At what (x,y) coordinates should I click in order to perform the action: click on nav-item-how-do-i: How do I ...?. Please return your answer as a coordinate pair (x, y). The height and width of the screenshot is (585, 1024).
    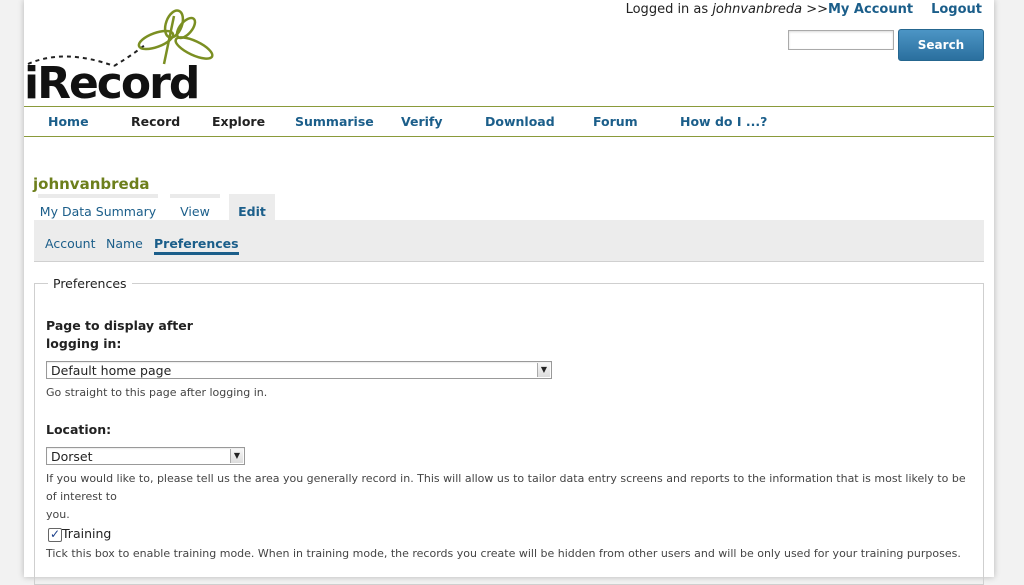
    Looking at the image, I should click on (723, 121).